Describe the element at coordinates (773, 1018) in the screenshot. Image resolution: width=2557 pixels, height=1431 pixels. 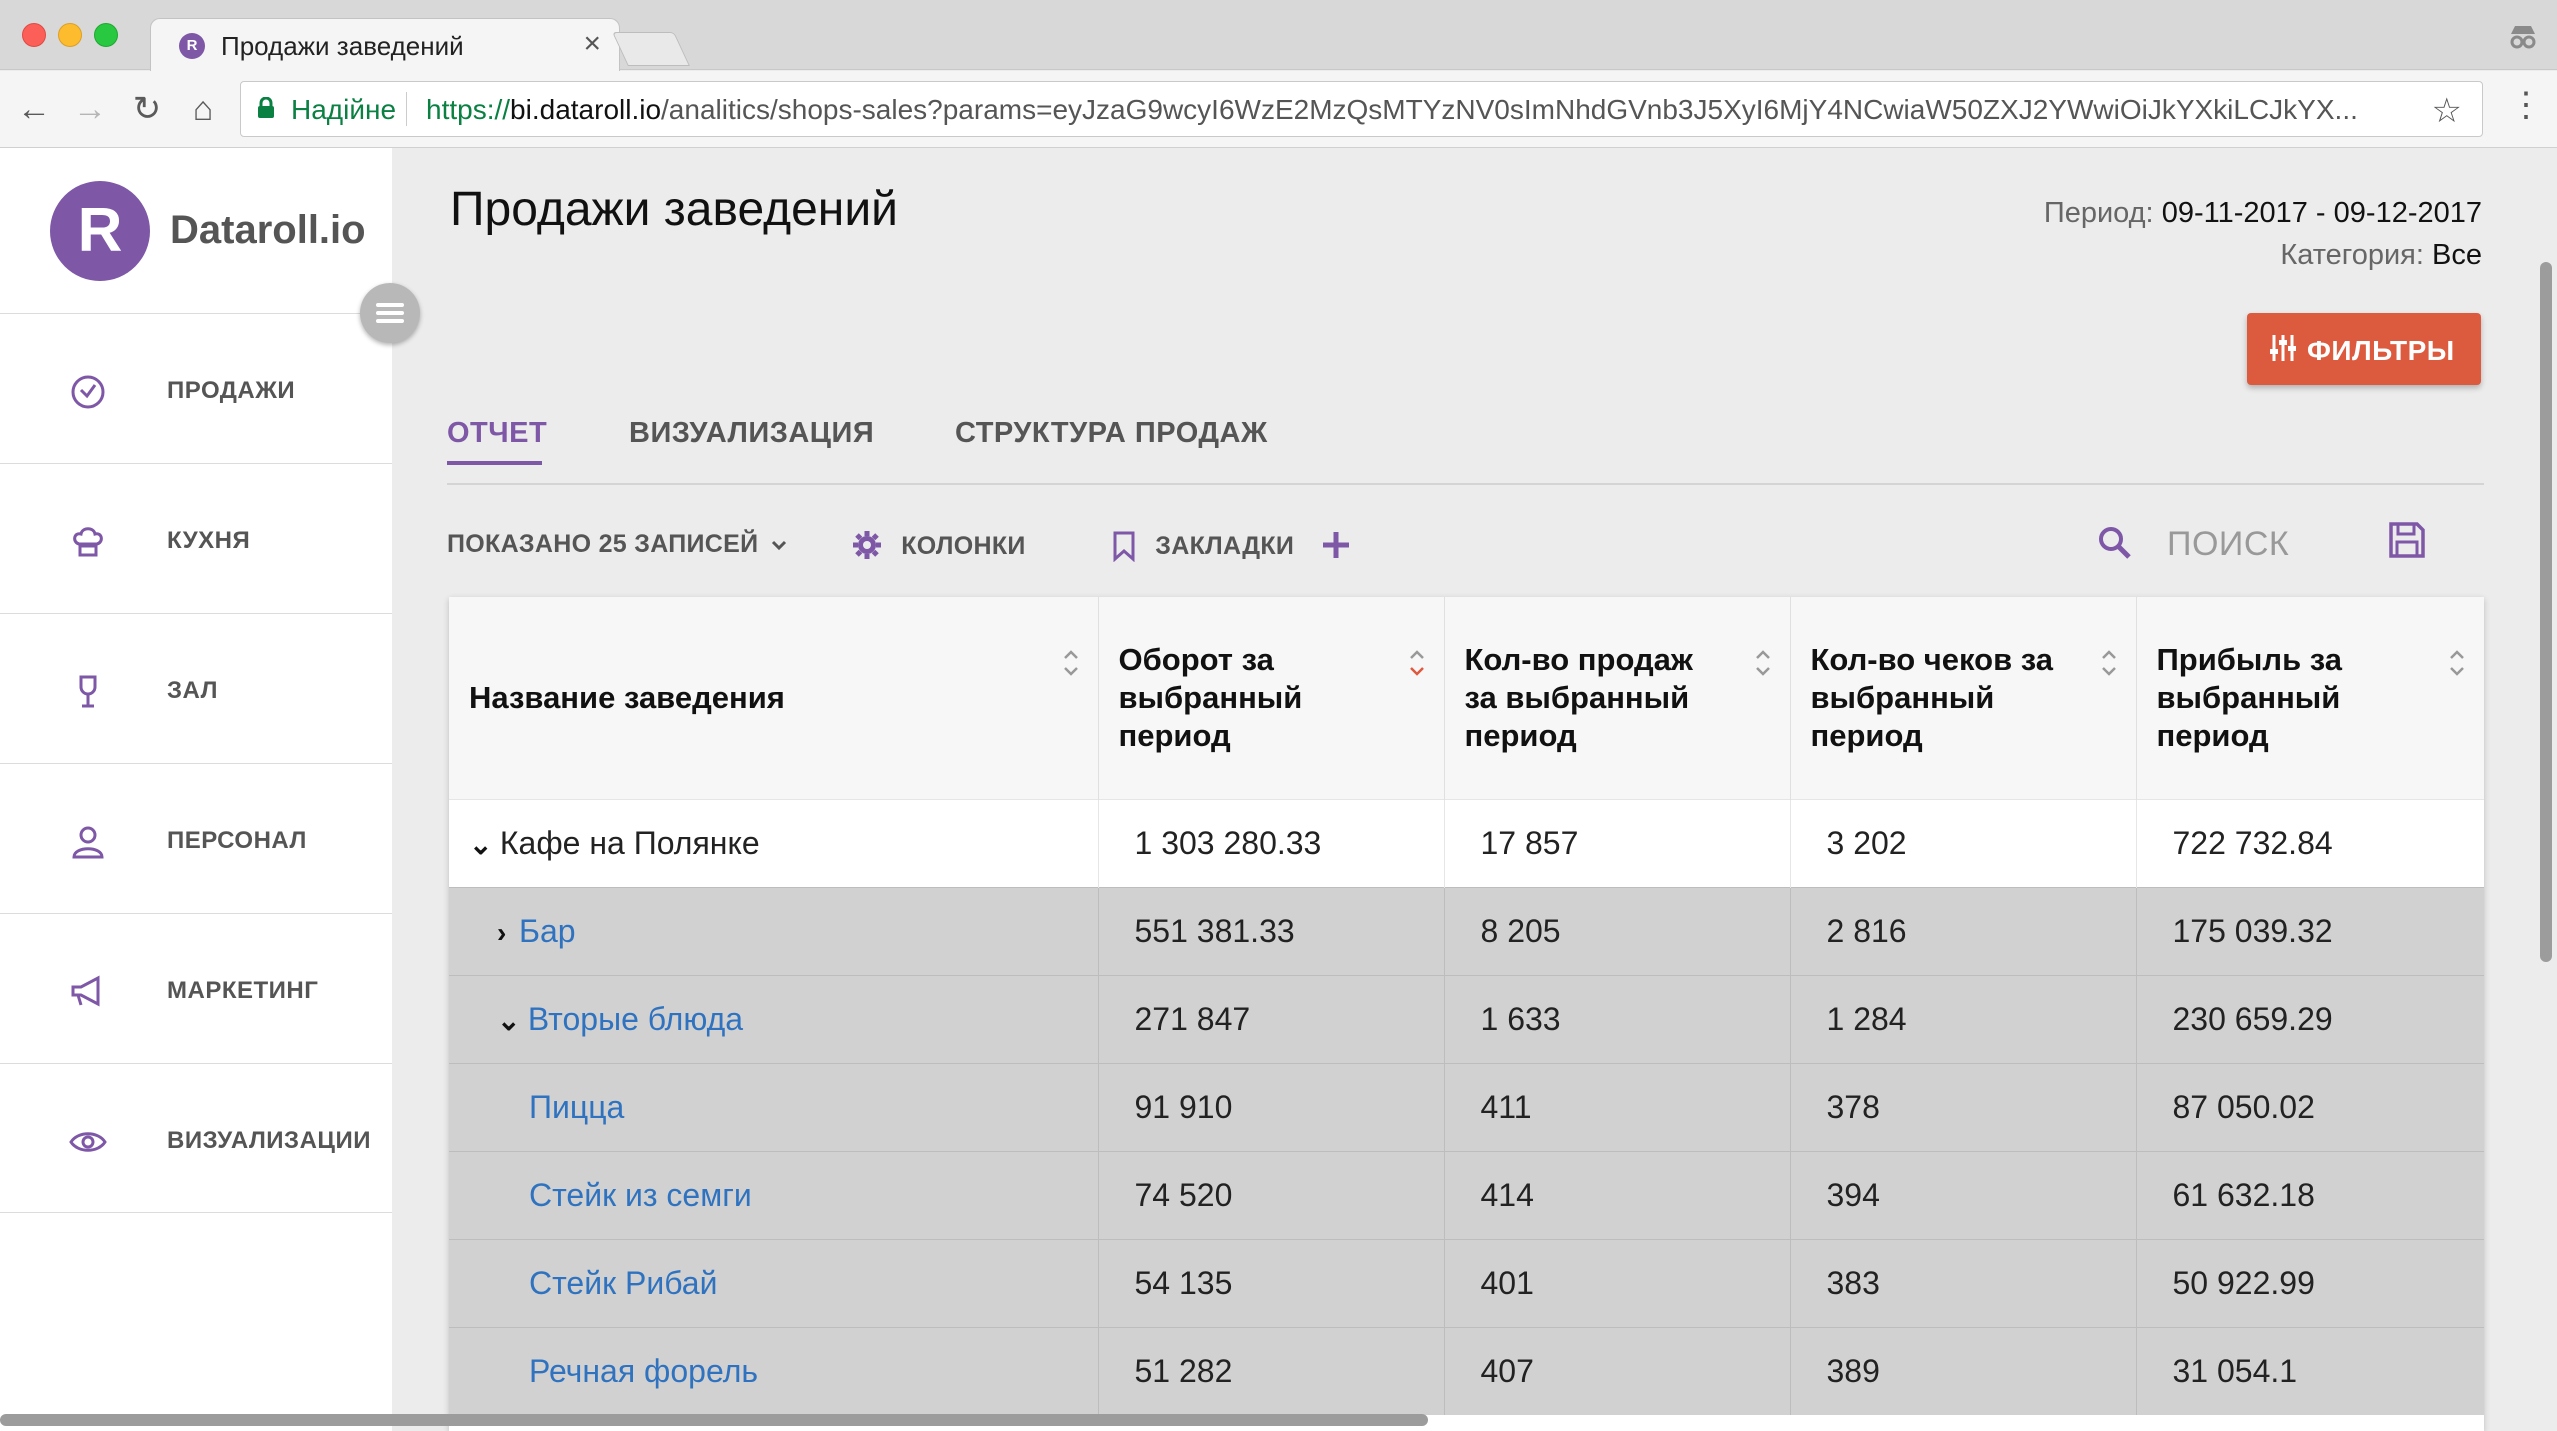
I see `cell-name: ⌄ Вторые блюда` at that location.